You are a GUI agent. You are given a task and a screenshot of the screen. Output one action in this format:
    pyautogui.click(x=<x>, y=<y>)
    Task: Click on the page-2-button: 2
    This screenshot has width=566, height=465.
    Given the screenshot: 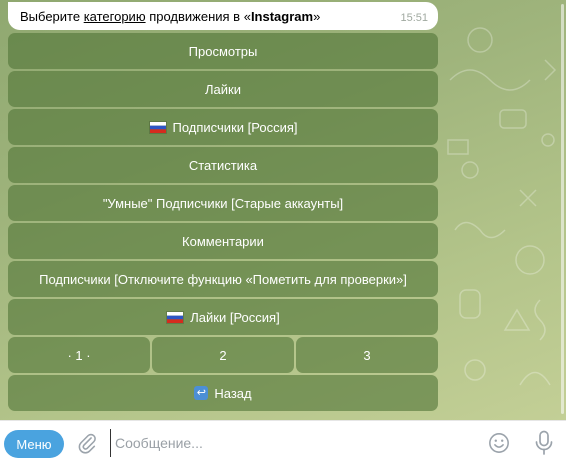 What is the action you would take?
    pyautogui.click(x=223, y=355)
    